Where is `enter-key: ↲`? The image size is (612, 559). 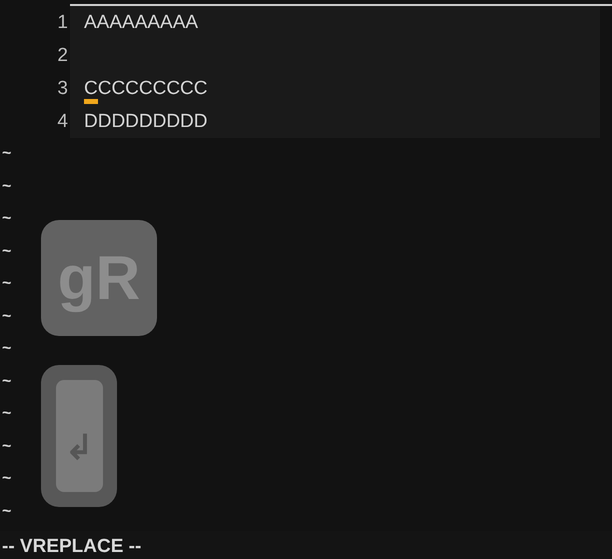 enter-key: ↲ is located at coordinates (79, 436).